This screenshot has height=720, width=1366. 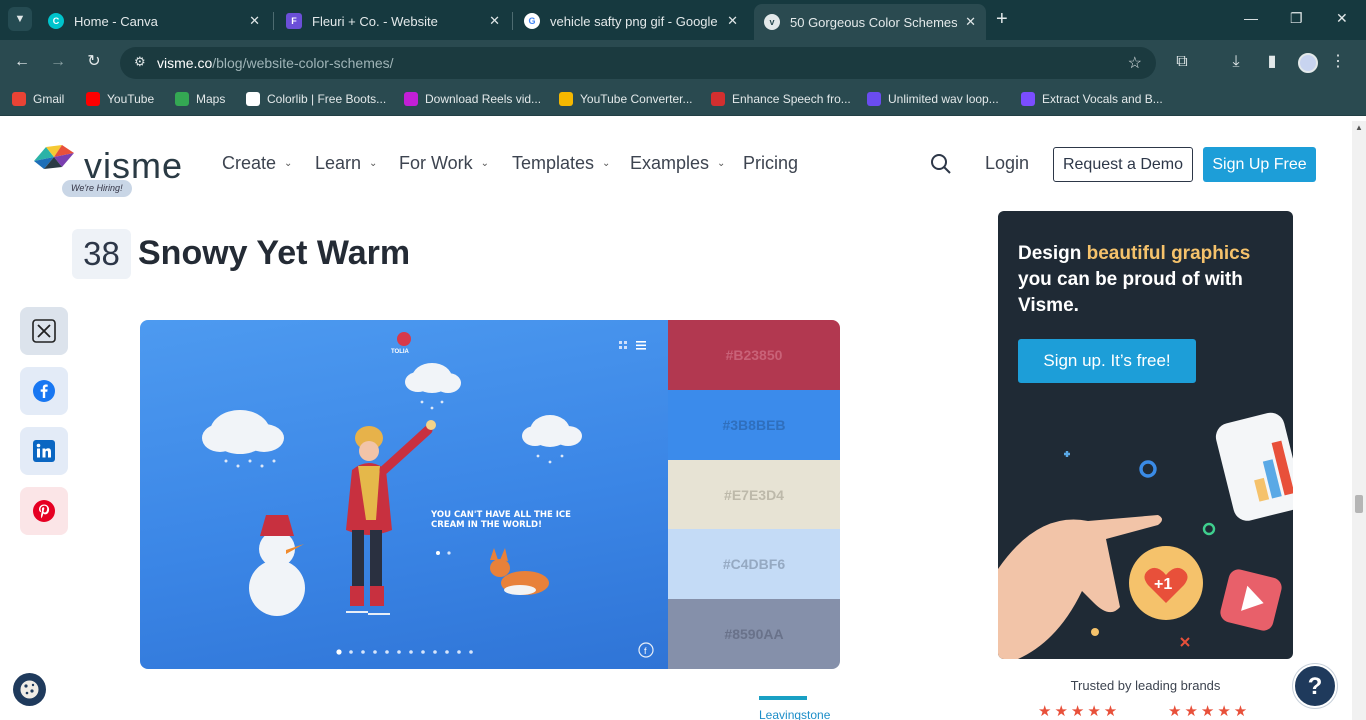 What do you see at coordinates (754, 564) in the screenshot?
I see `swatch-4: #C4DBF6` at bounding box center [754, 564].